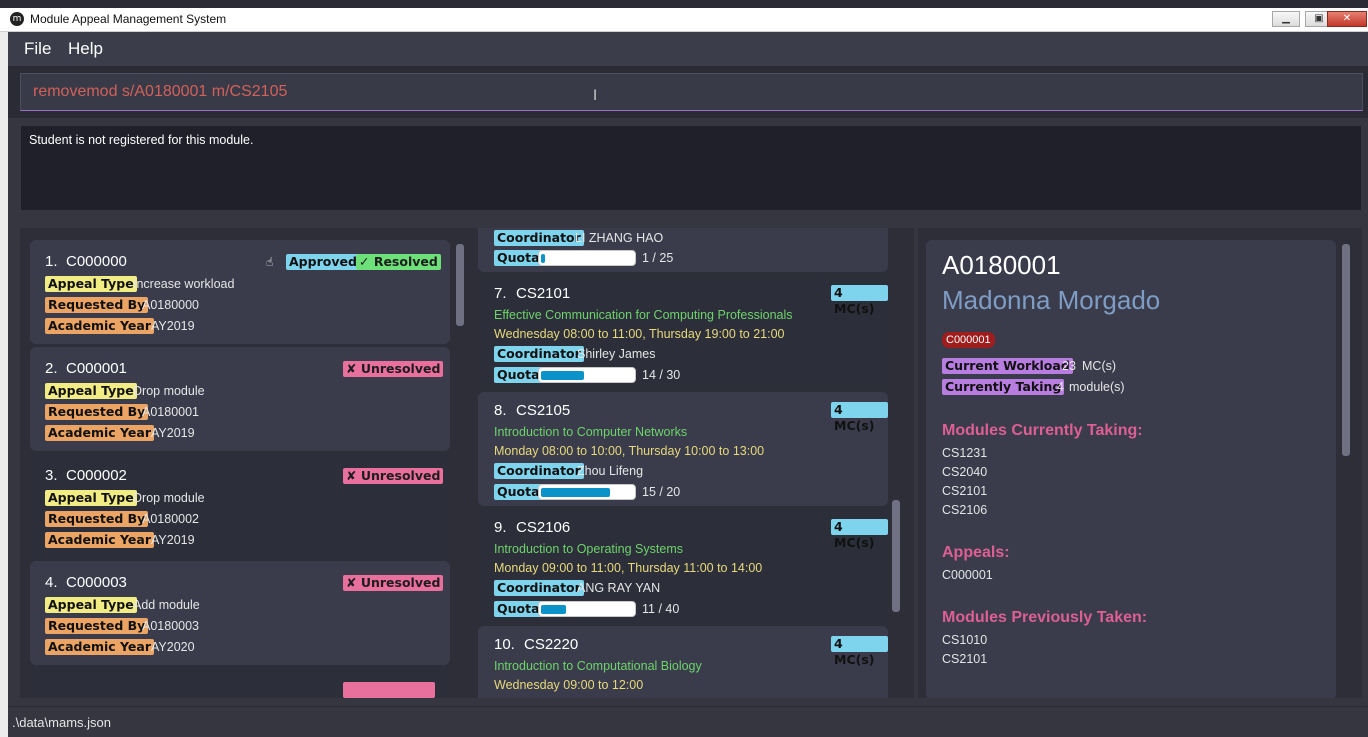 This screenshot has height=737, width=1368. Describe the element at coordinates (965, 510) in the screenshot. I see `current-module-item: CS2106` at that location.